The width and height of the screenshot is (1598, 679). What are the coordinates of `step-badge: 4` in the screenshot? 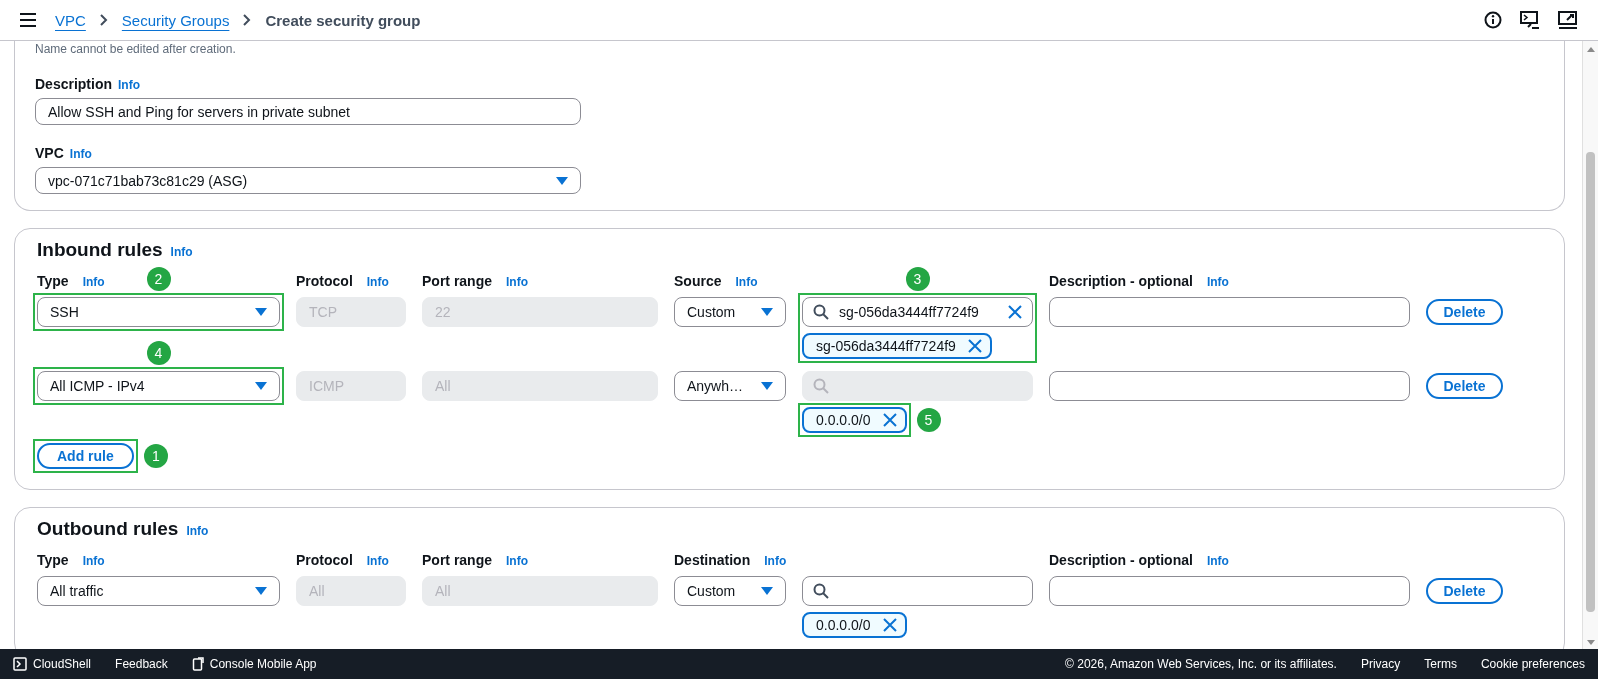 It's located at (158, 353).